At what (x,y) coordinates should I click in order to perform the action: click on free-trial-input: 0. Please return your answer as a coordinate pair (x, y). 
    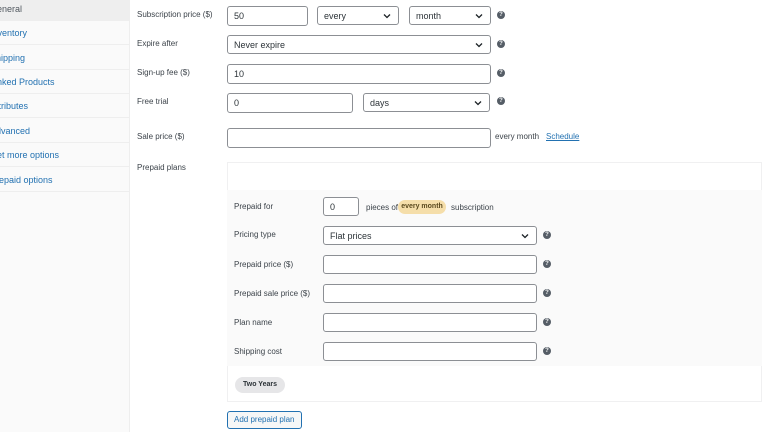
    Looking at the image, I should click on (290, 103).